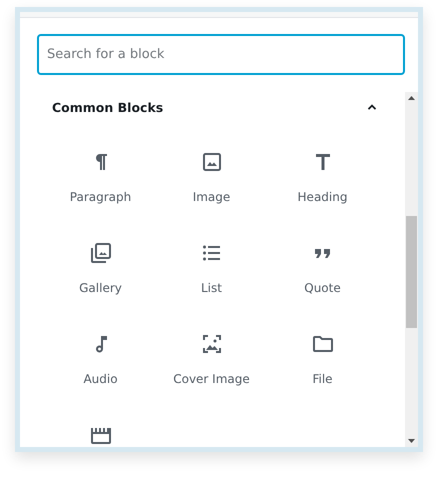 The image size is (439, 477). I want to click on block-button: File, so click(322, 364).